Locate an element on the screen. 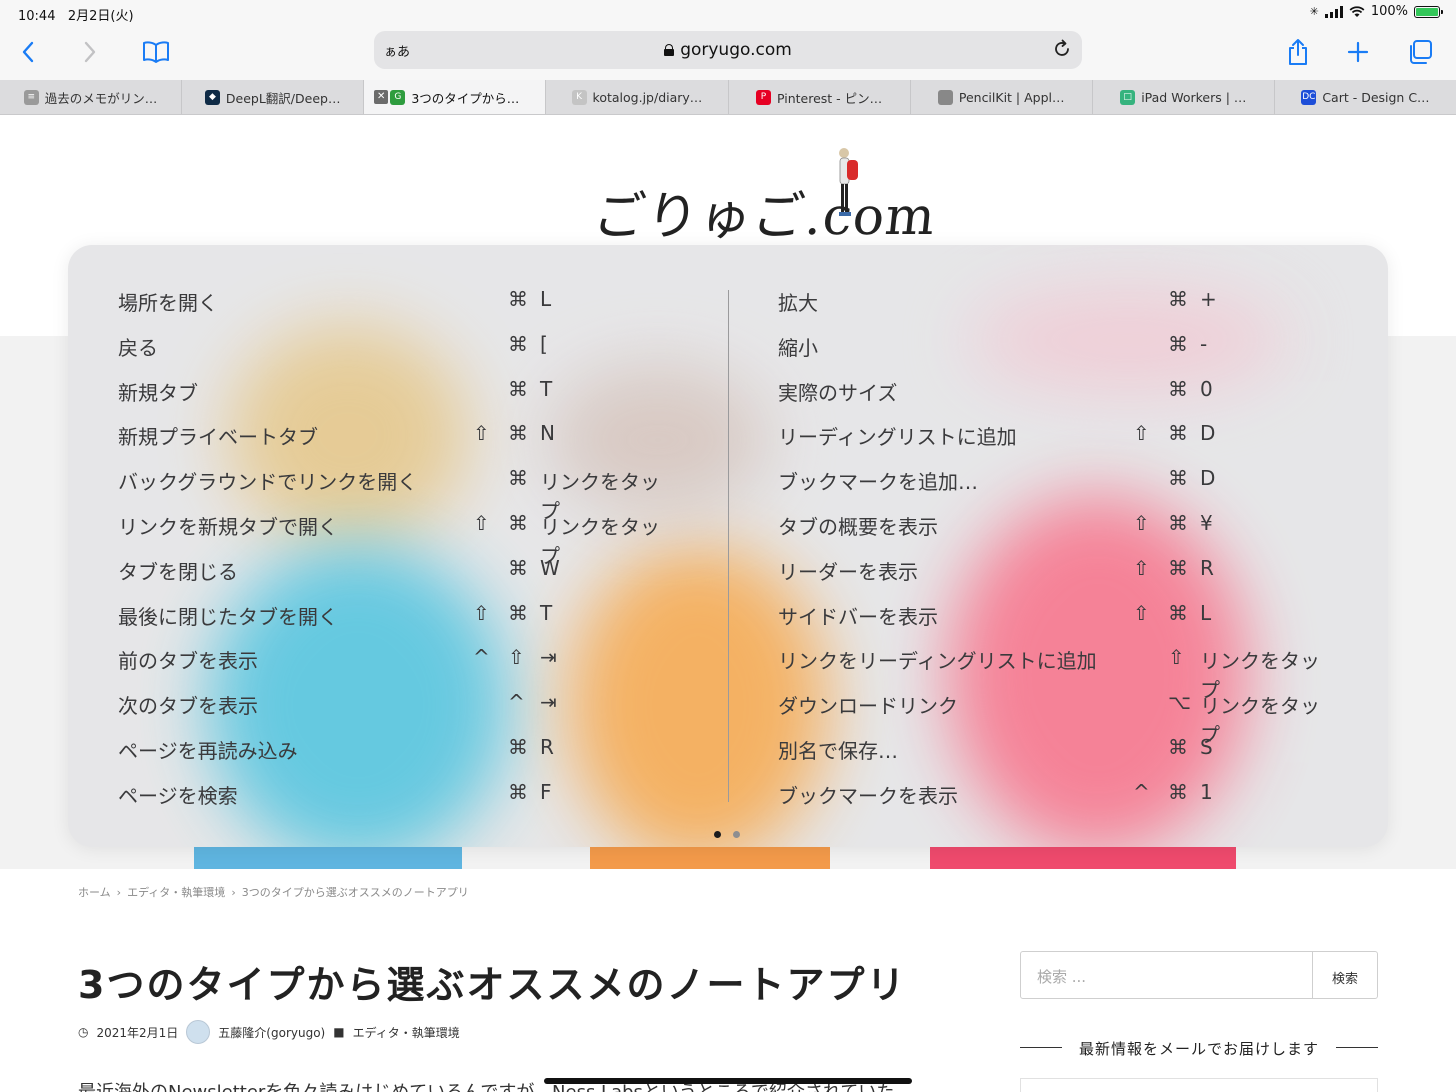 This screenshot has width=1456, height=1092. favicon-icon: ◆ is located at coordinates (212, 97).